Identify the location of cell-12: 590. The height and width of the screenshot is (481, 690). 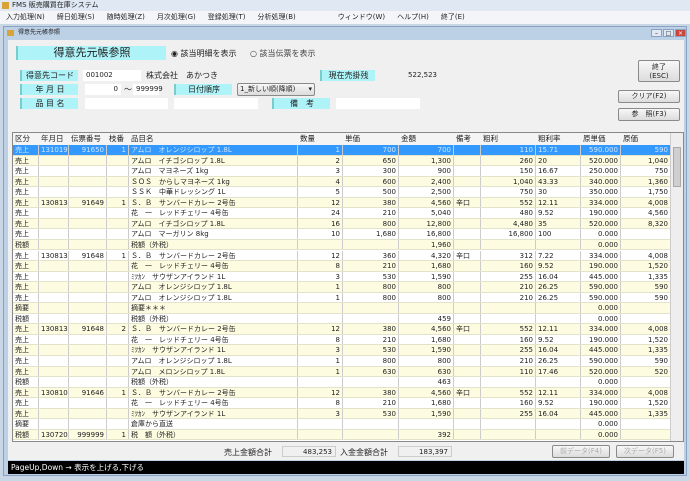
(646, 150).